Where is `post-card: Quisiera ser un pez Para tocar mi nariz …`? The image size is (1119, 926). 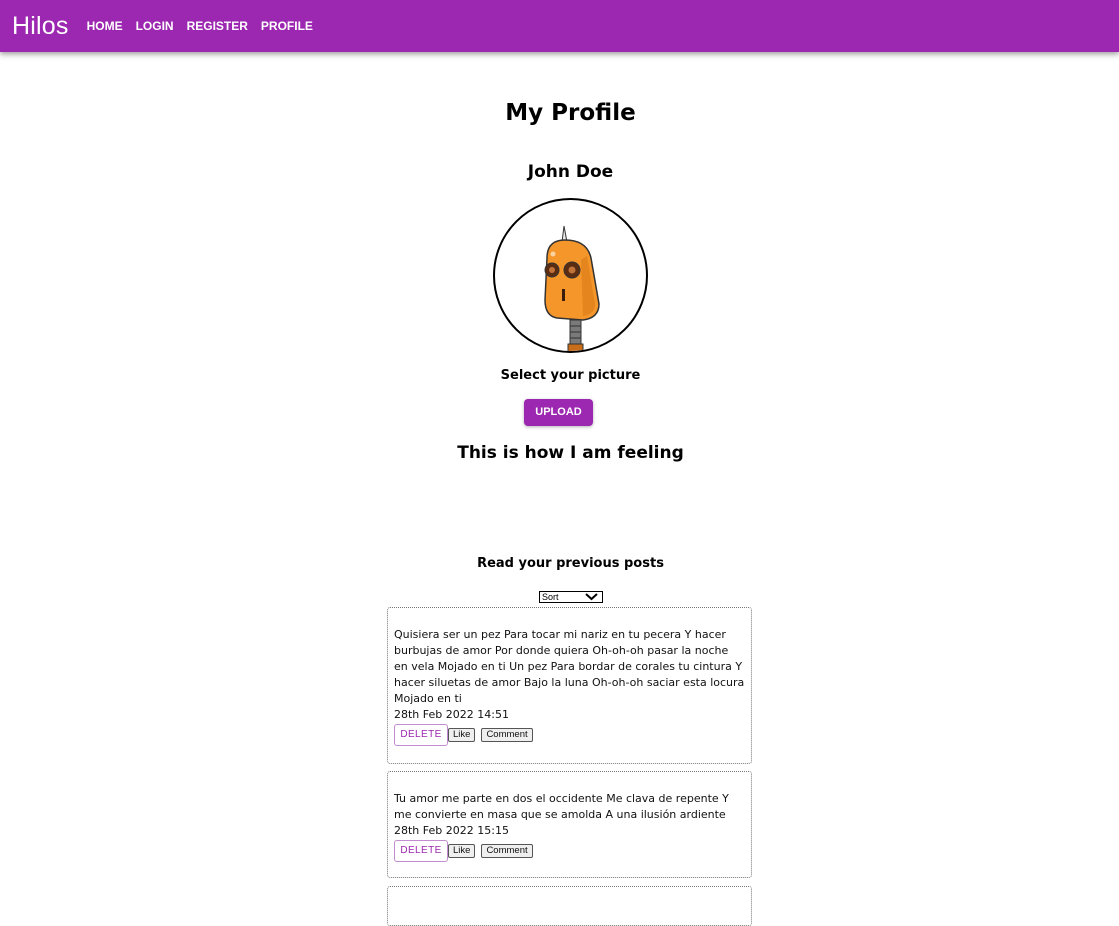
post-card: Quisiera ser un pez Para tocar mi nariz … is located at coordinates (569, 685).